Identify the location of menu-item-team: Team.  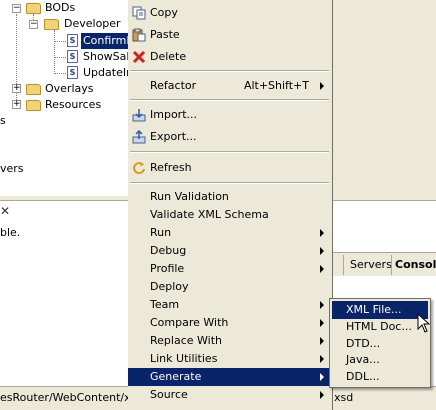
(229, 305).